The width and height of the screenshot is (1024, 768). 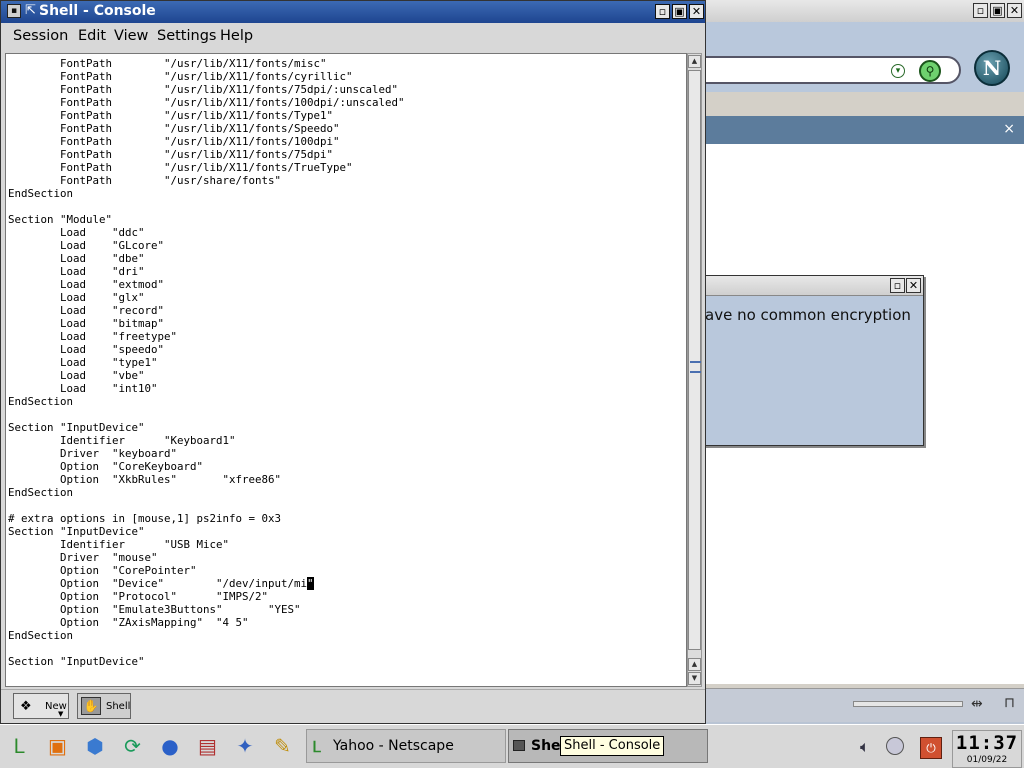 What do you see at coordinates (171, 115) in the screenshot?
I see `terminal-line: FontPath "/usr/lib/X11/fonts/Type1"` at bounding box center [171, 115].